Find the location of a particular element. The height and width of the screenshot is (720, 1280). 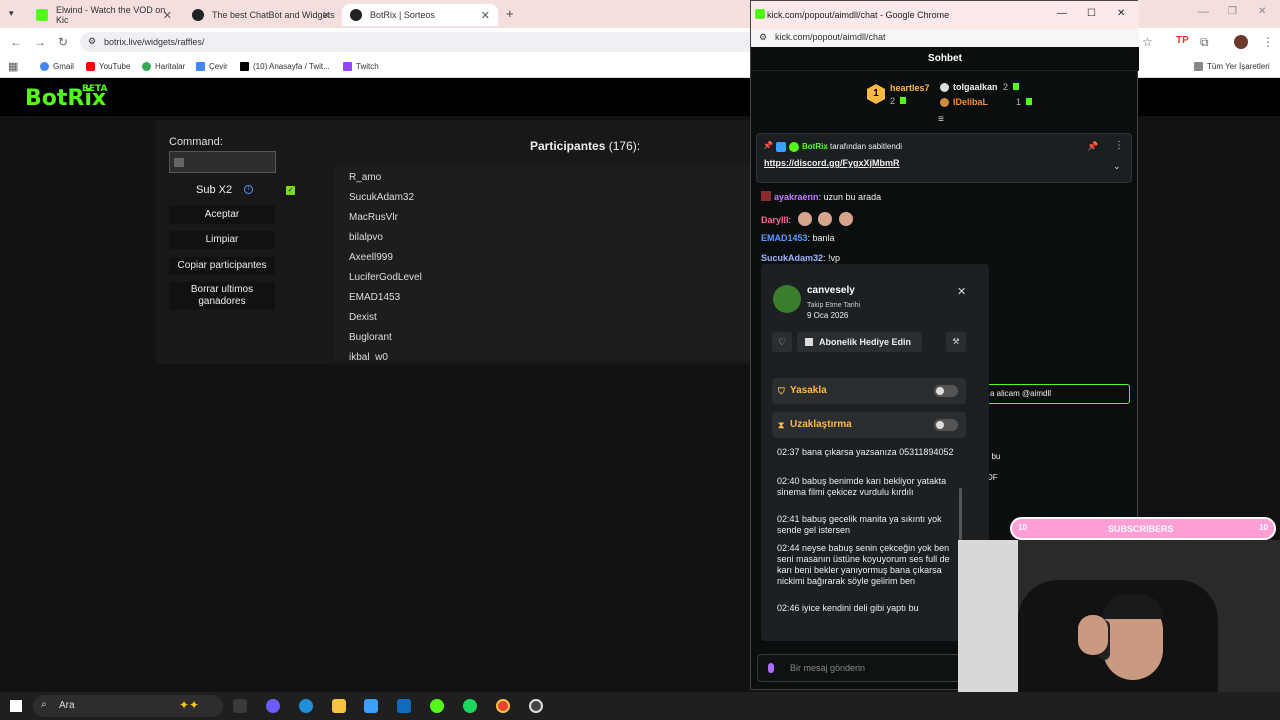

new-tab-button: + is located at coordinates (510, 13).